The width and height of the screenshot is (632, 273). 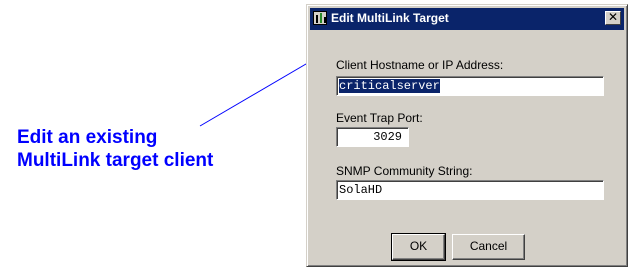 What do you see at coordinates (488, 247) in the screenshot?
I see `cancel-button: Cancel` at bounding box center [488, 247].